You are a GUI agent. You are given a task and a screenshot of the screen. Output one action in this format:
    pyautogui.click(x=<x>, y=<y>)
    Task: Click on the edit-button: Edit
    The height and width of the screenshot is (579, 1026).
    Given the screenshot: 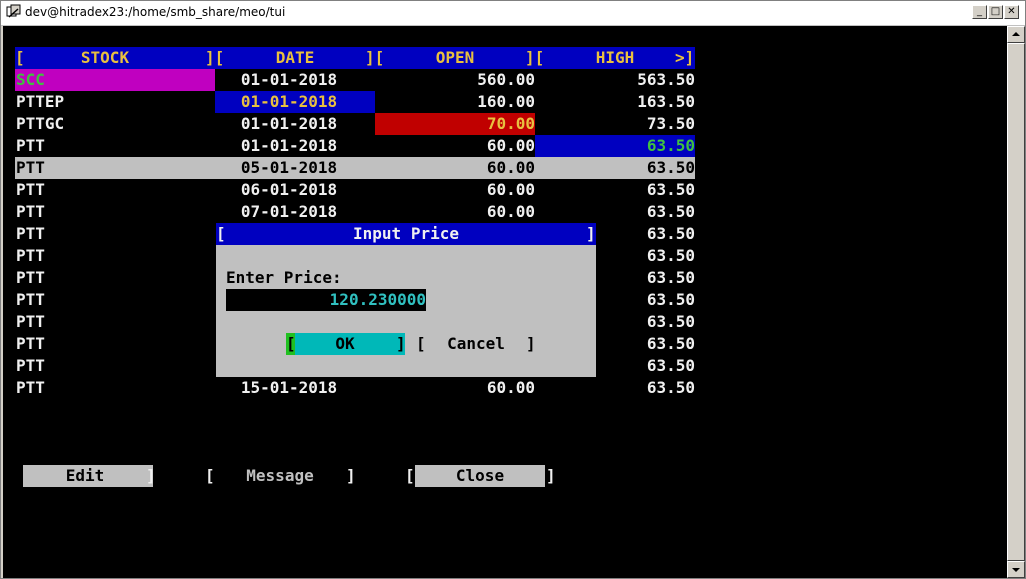 What is the action you would take?
    pyautogui.click(x=85, y=476)
    